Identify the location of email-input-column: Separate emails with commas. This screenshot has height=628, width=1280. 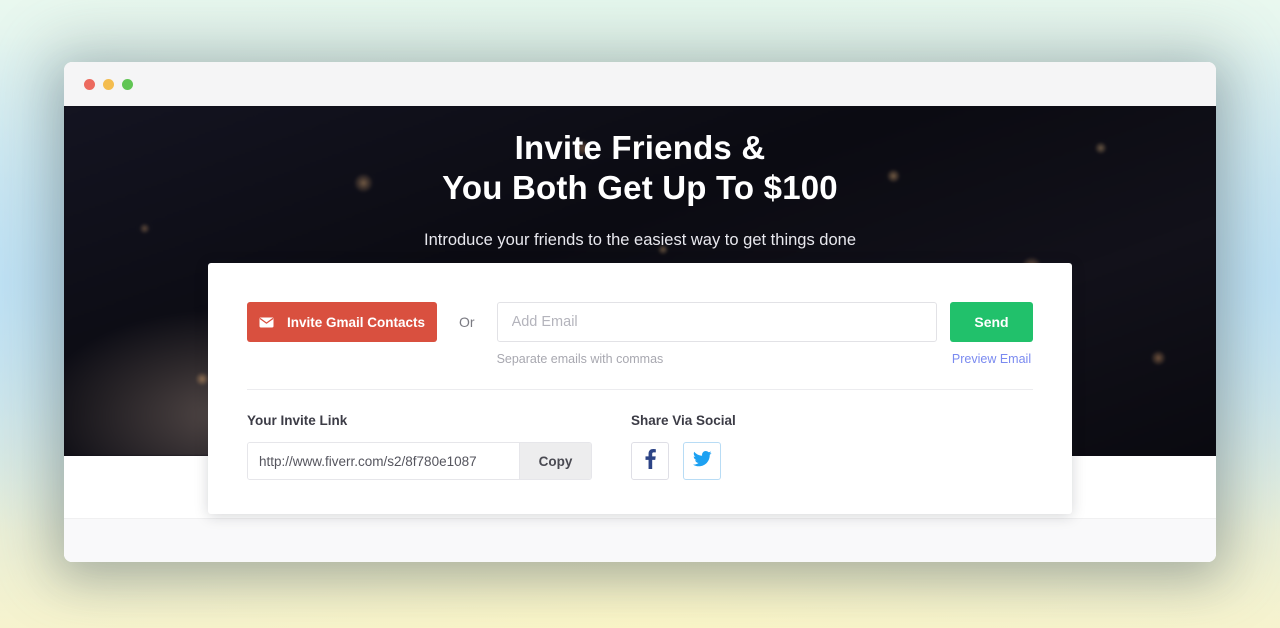
(716, 334).